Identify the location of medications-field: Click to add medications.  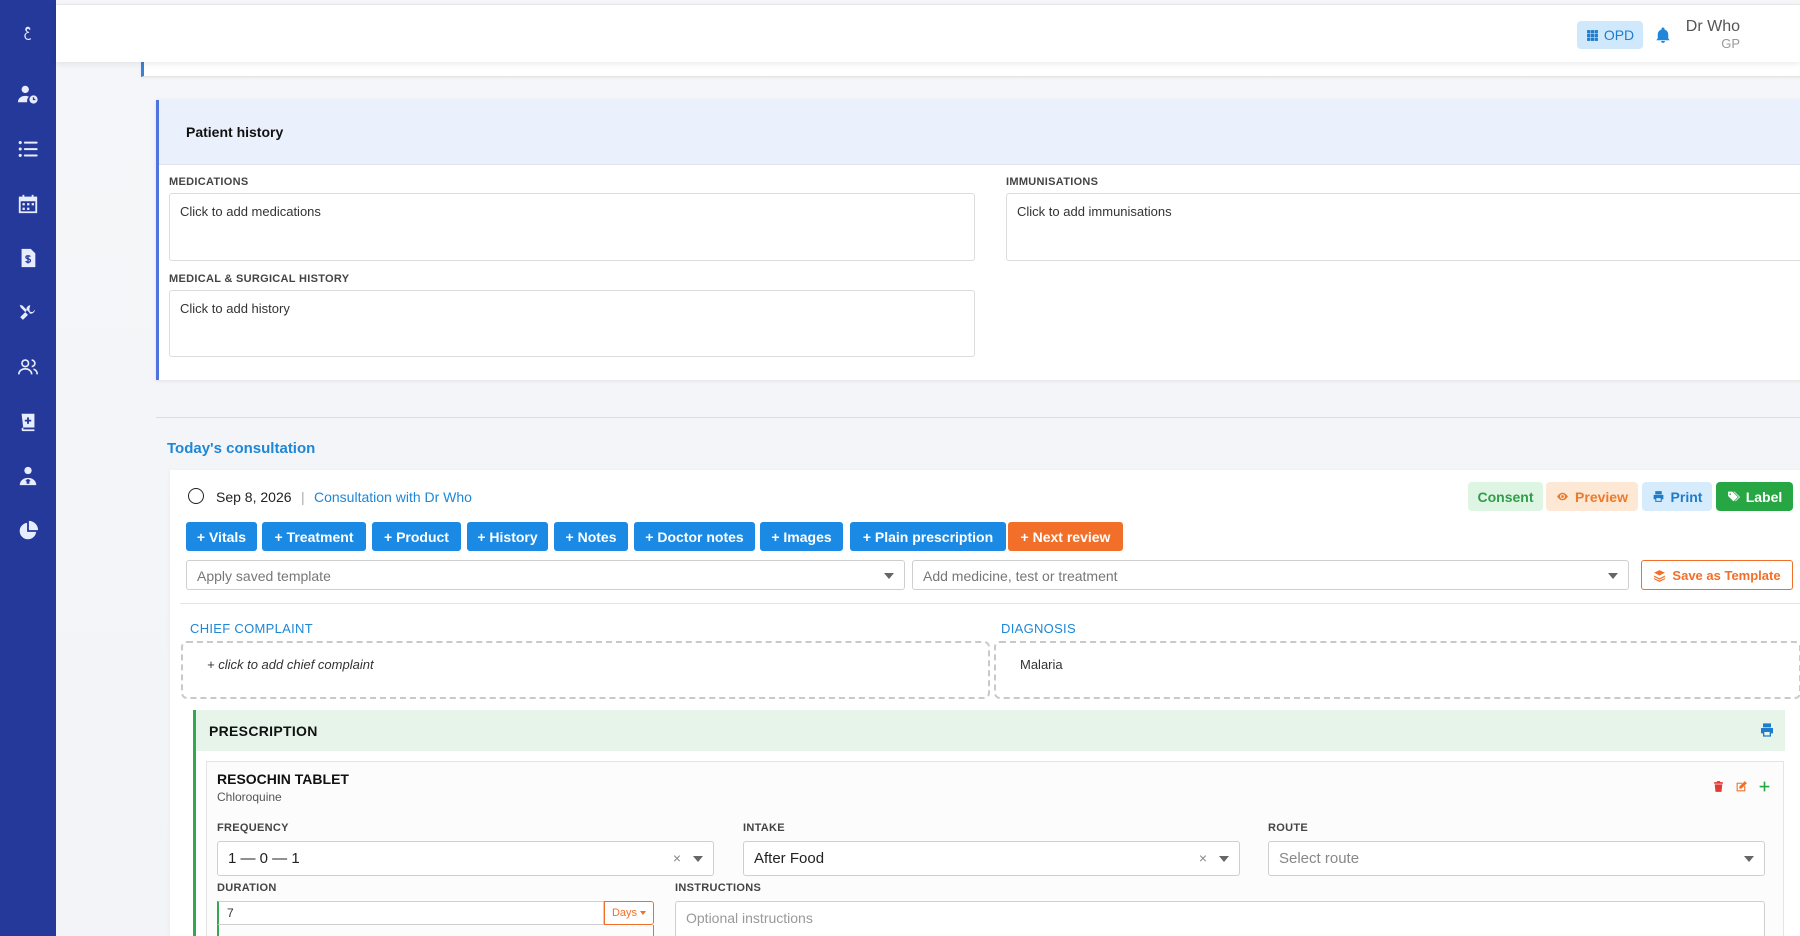
(572, 227).